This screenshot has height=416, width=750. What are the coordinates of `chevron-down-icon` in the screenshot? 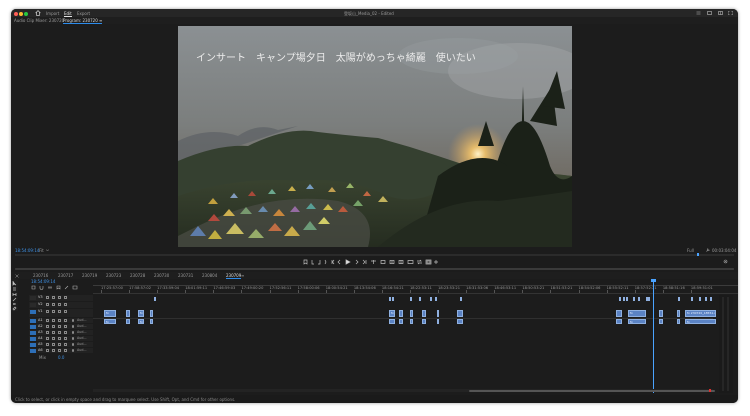 It's located at (47, 250).